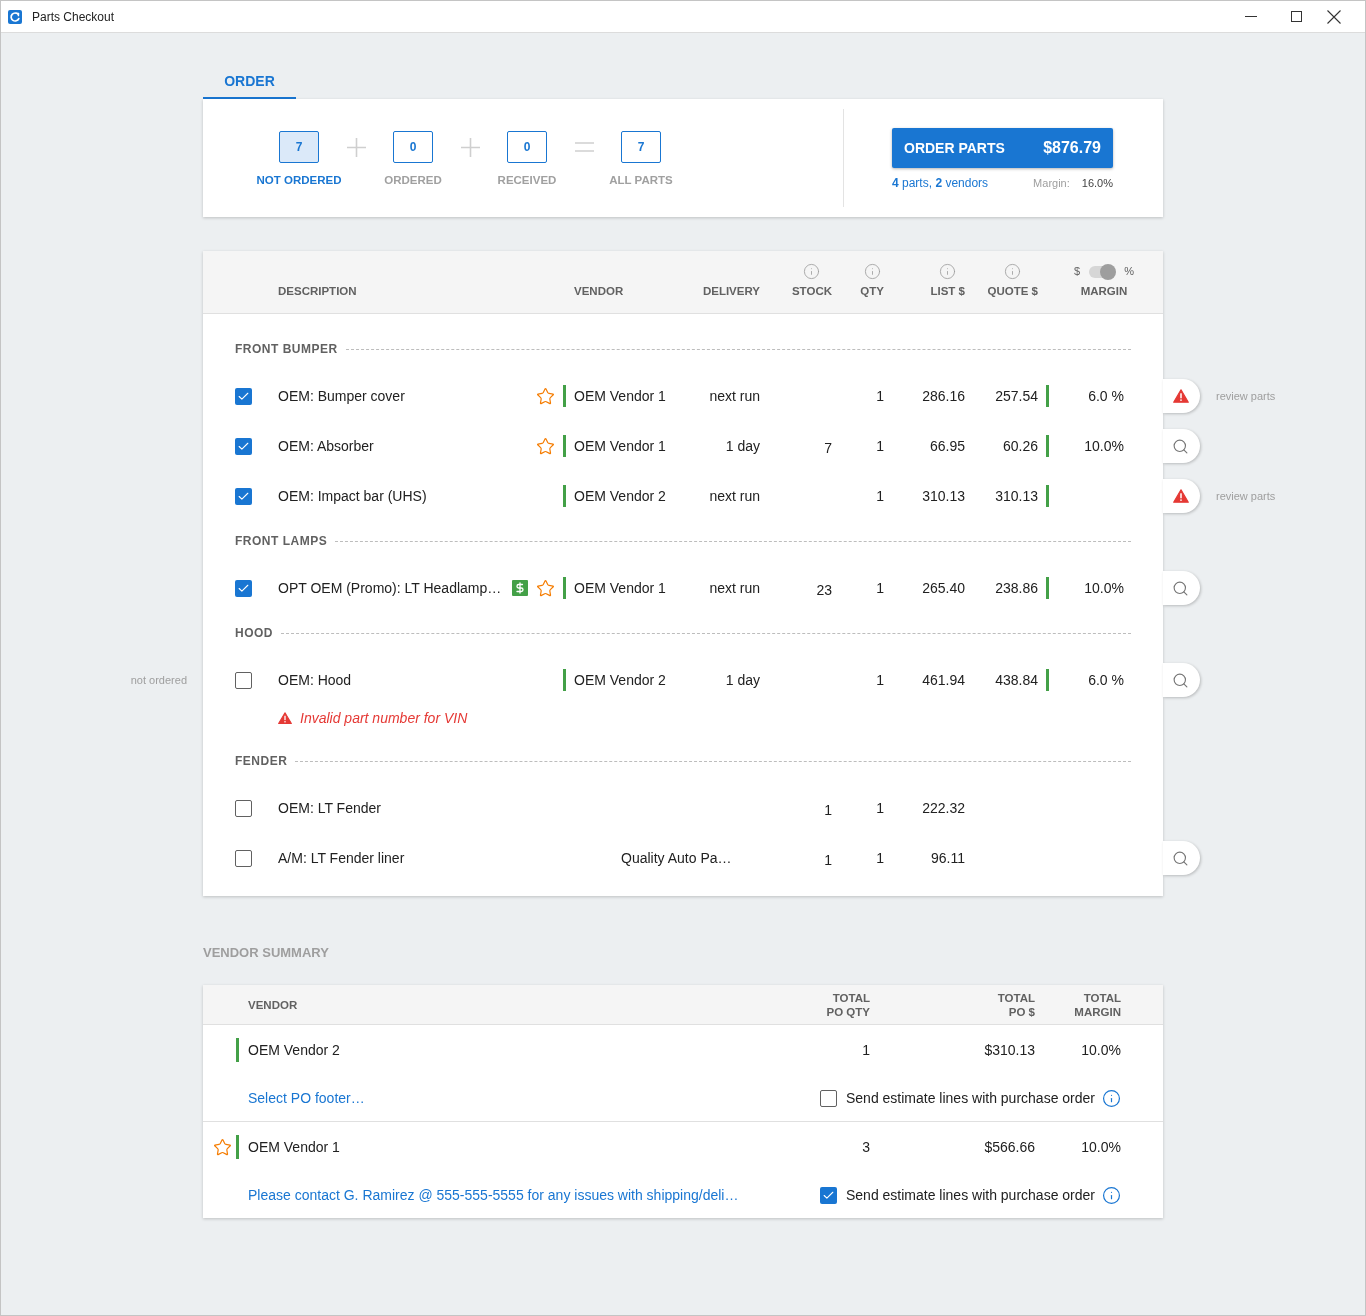 The width and height of the screenshot is (1366, 1316). I want to click on stock-cell-text: 23, so click(824, 590).